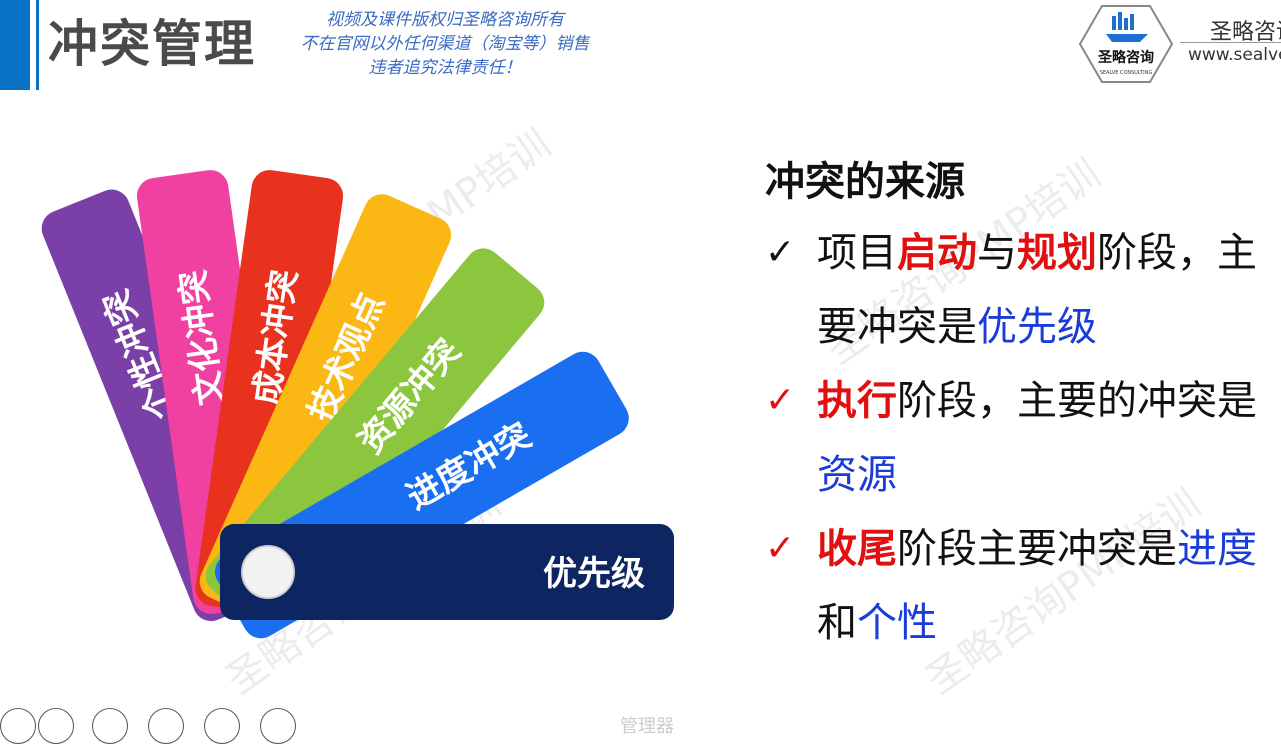  Describe the element at coordinates (997, 253) in the screenshot. I see `source-text: 与` at that location.